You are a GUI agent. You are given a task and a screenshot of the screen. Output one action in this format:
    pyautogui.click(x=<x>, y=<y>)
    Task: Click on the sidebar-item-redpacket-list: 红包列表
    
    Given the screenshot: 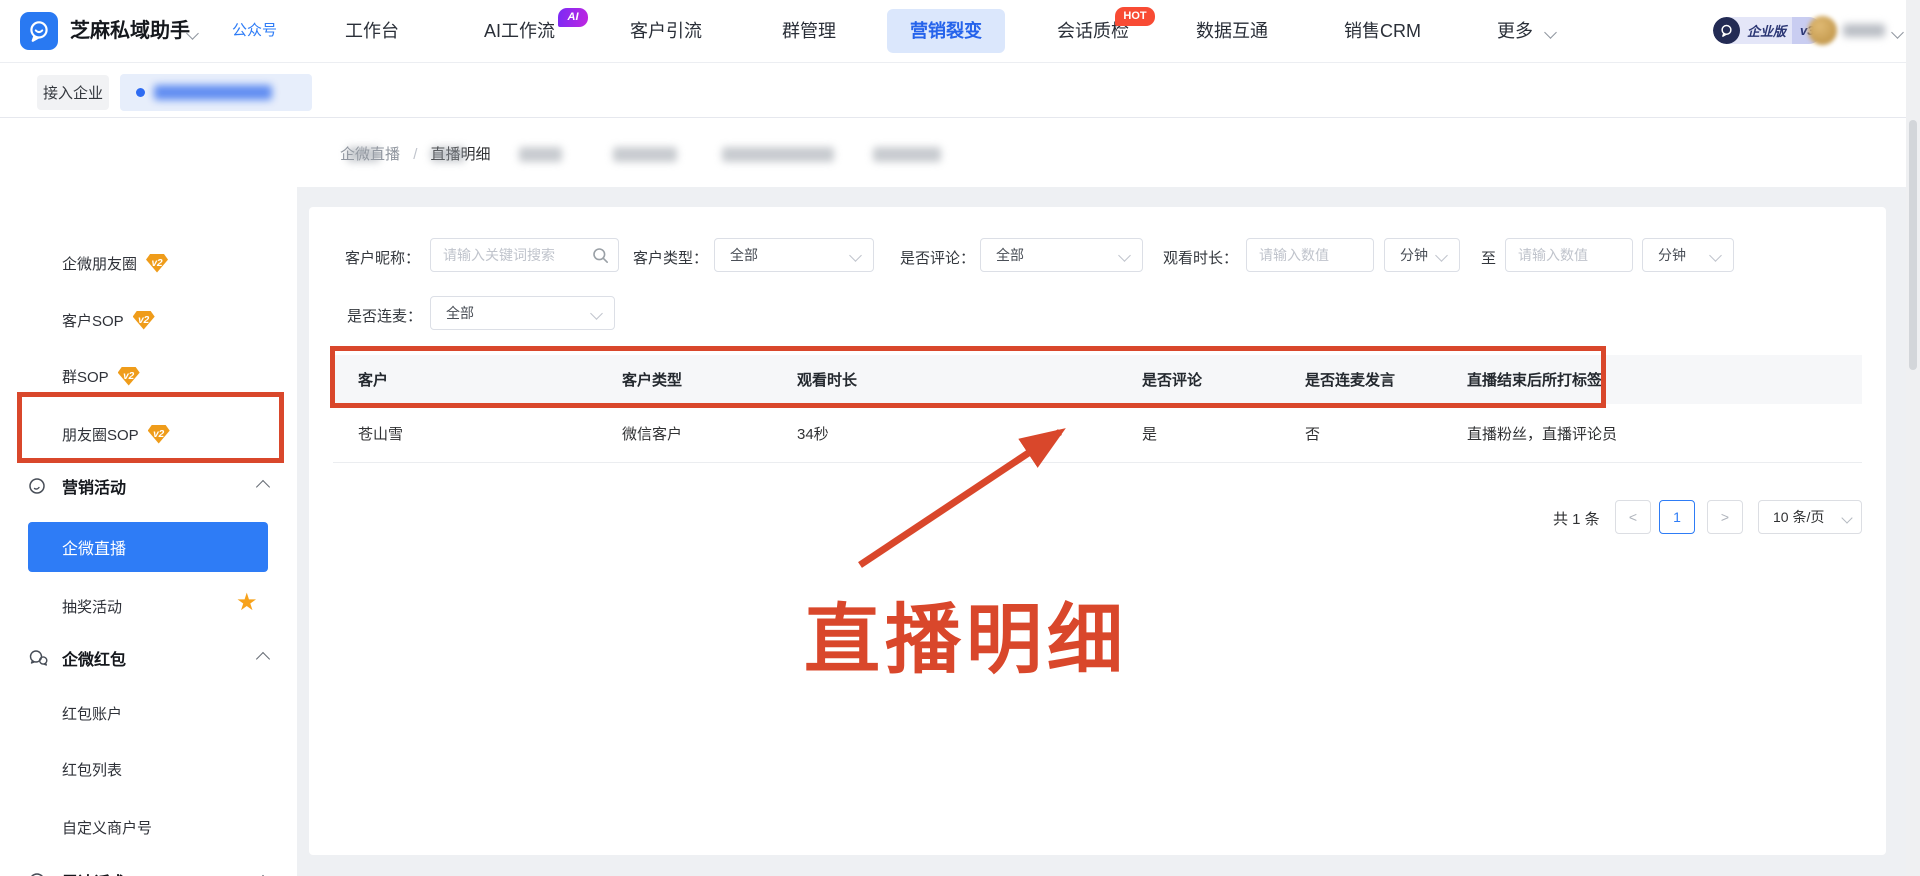 What is the action you would take?
    pyautogui.click(x=92, y=769)
    